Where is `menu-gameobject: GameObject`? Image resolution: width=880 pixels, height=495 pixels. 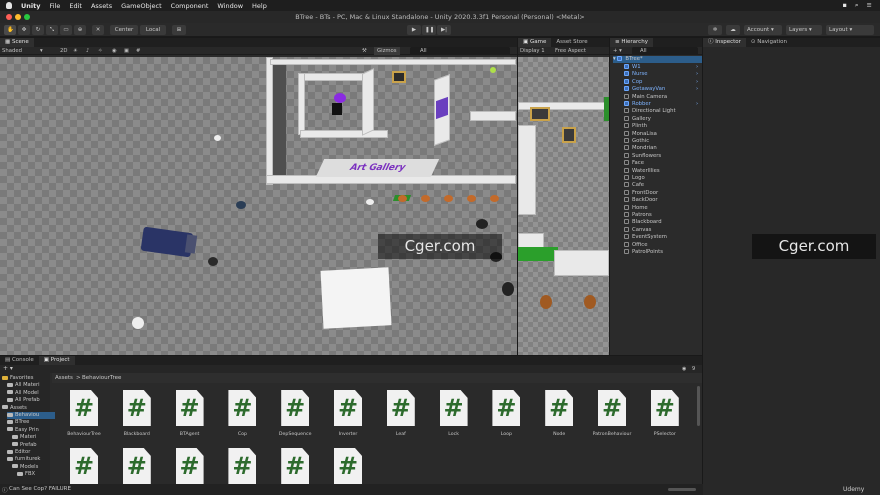 menu-gameobject: GameObject is located at coordinates (141, 6).